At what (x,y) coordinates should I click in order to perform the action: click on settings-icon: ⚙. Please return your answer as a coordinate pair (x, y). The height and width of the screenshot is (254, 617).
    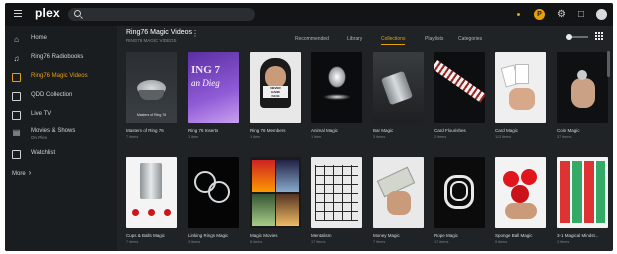
    Looking at the image, I should click on (561, 14).